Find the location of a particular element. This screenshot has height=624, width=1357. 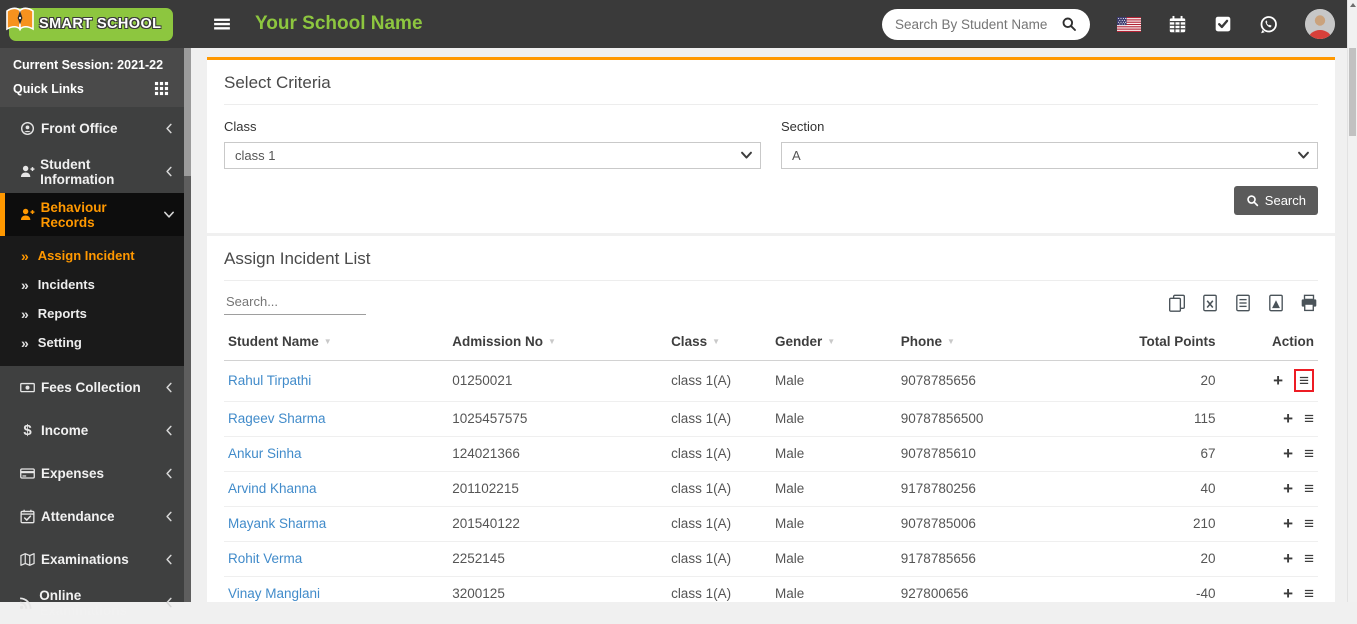

grid-icon is located at coordinates (161, 88).